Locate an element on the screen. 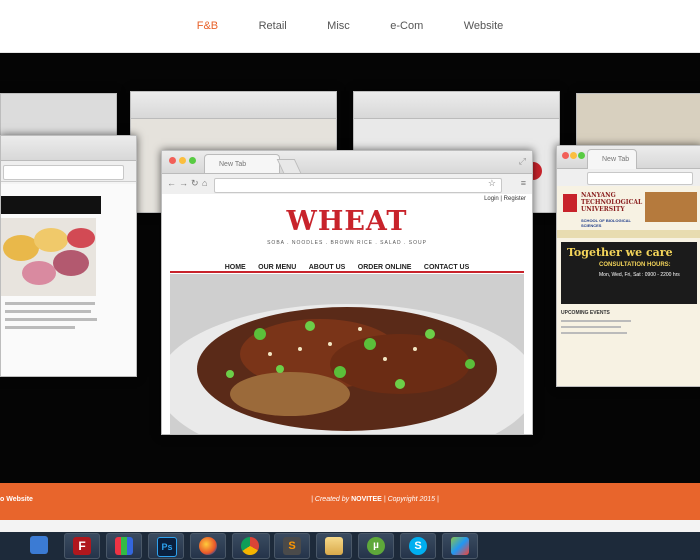 This screenshot has width=700, height=560. menu-order-online: ORDER ONLINE is located at coordinates (385, 267).